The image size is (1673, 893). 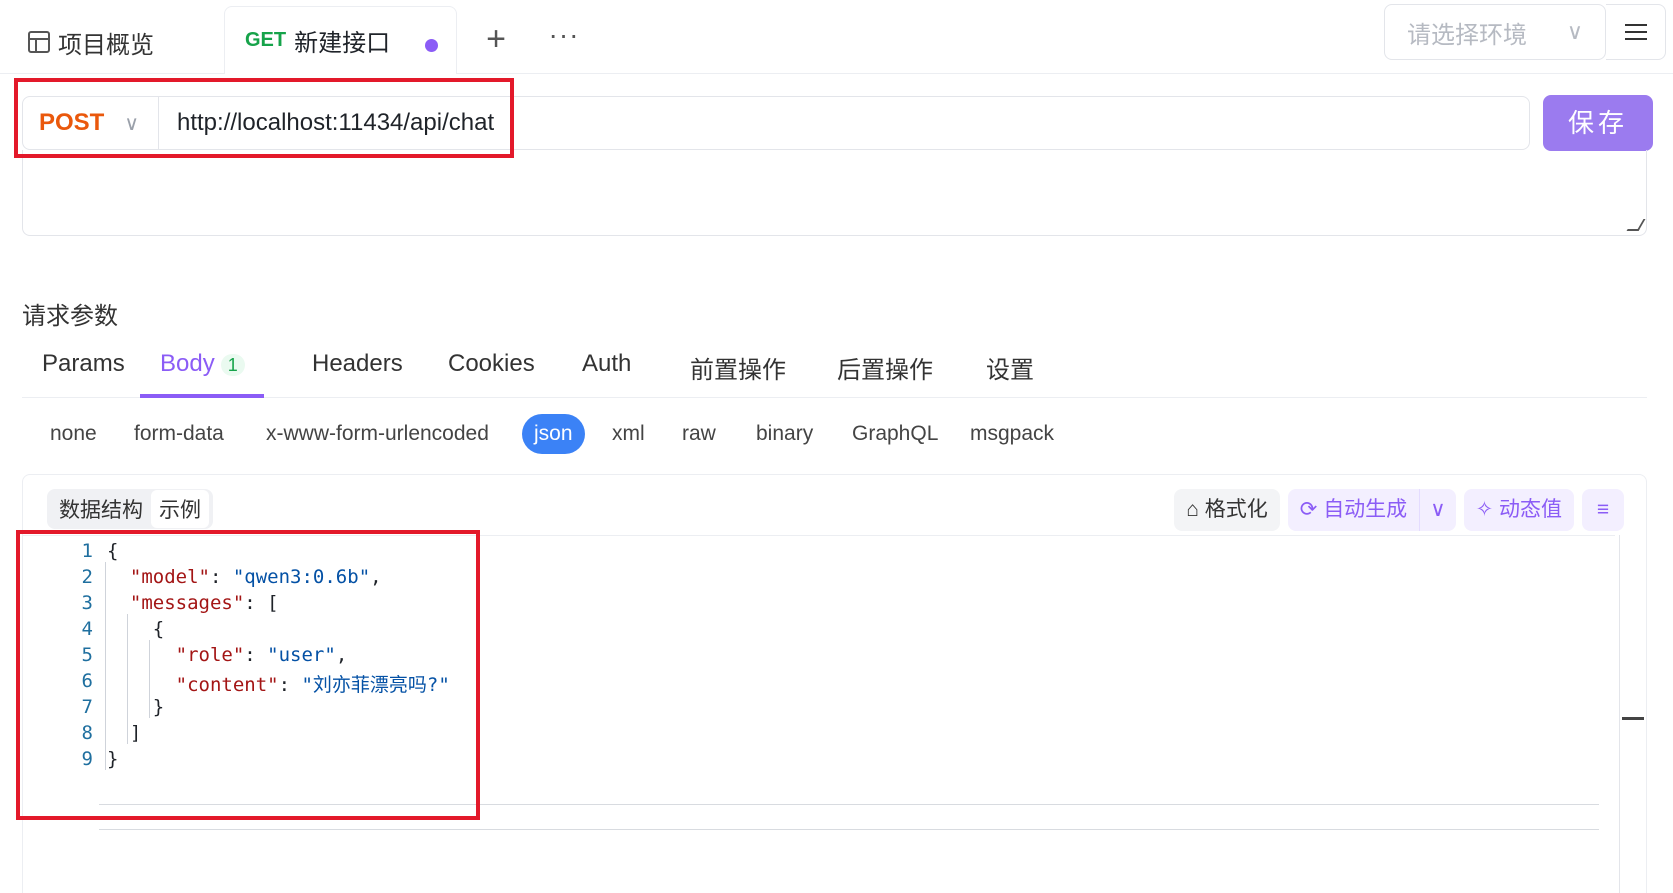 I want to click on body-count-badge: 1, so click(x=232, y=365).